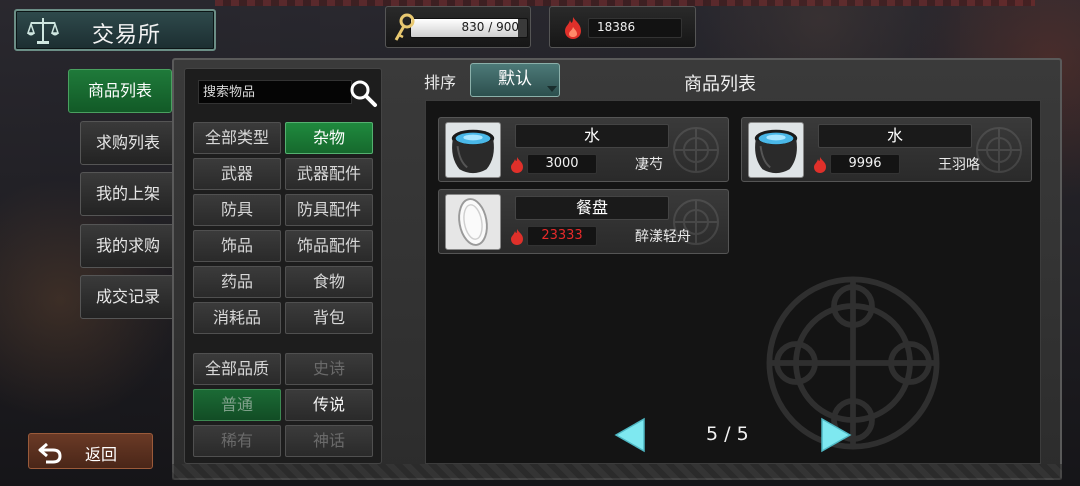  Describe the element at coordinates (127, 35) in the screenshot. I see `page-title: 交易所` at that location.